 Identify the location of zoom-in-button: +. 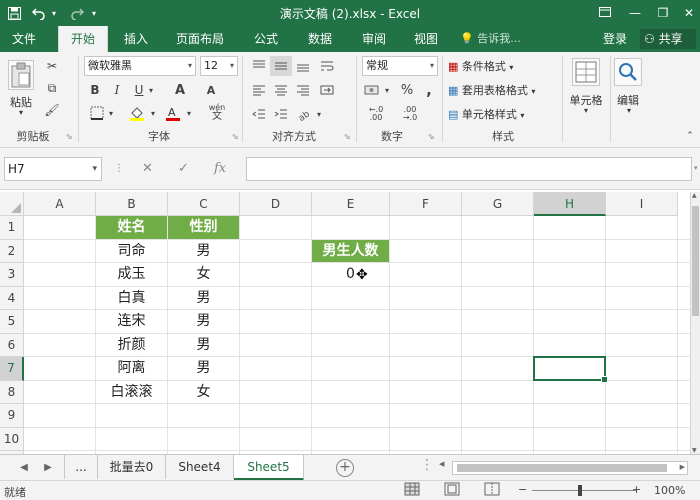
(636, 489).